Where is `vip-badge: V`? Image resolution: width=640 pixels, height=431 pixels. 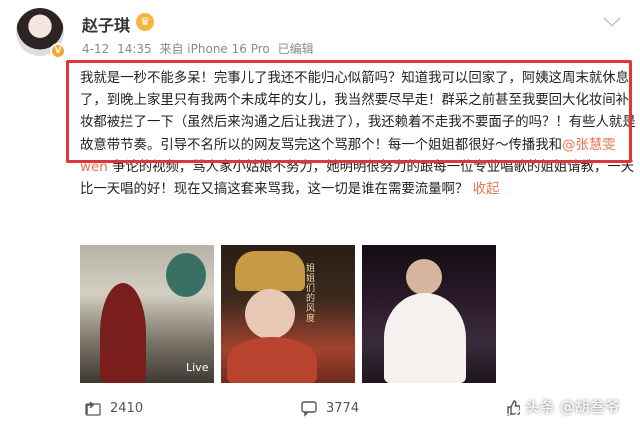 vip-badge: V is located at coordinates (58, 51).